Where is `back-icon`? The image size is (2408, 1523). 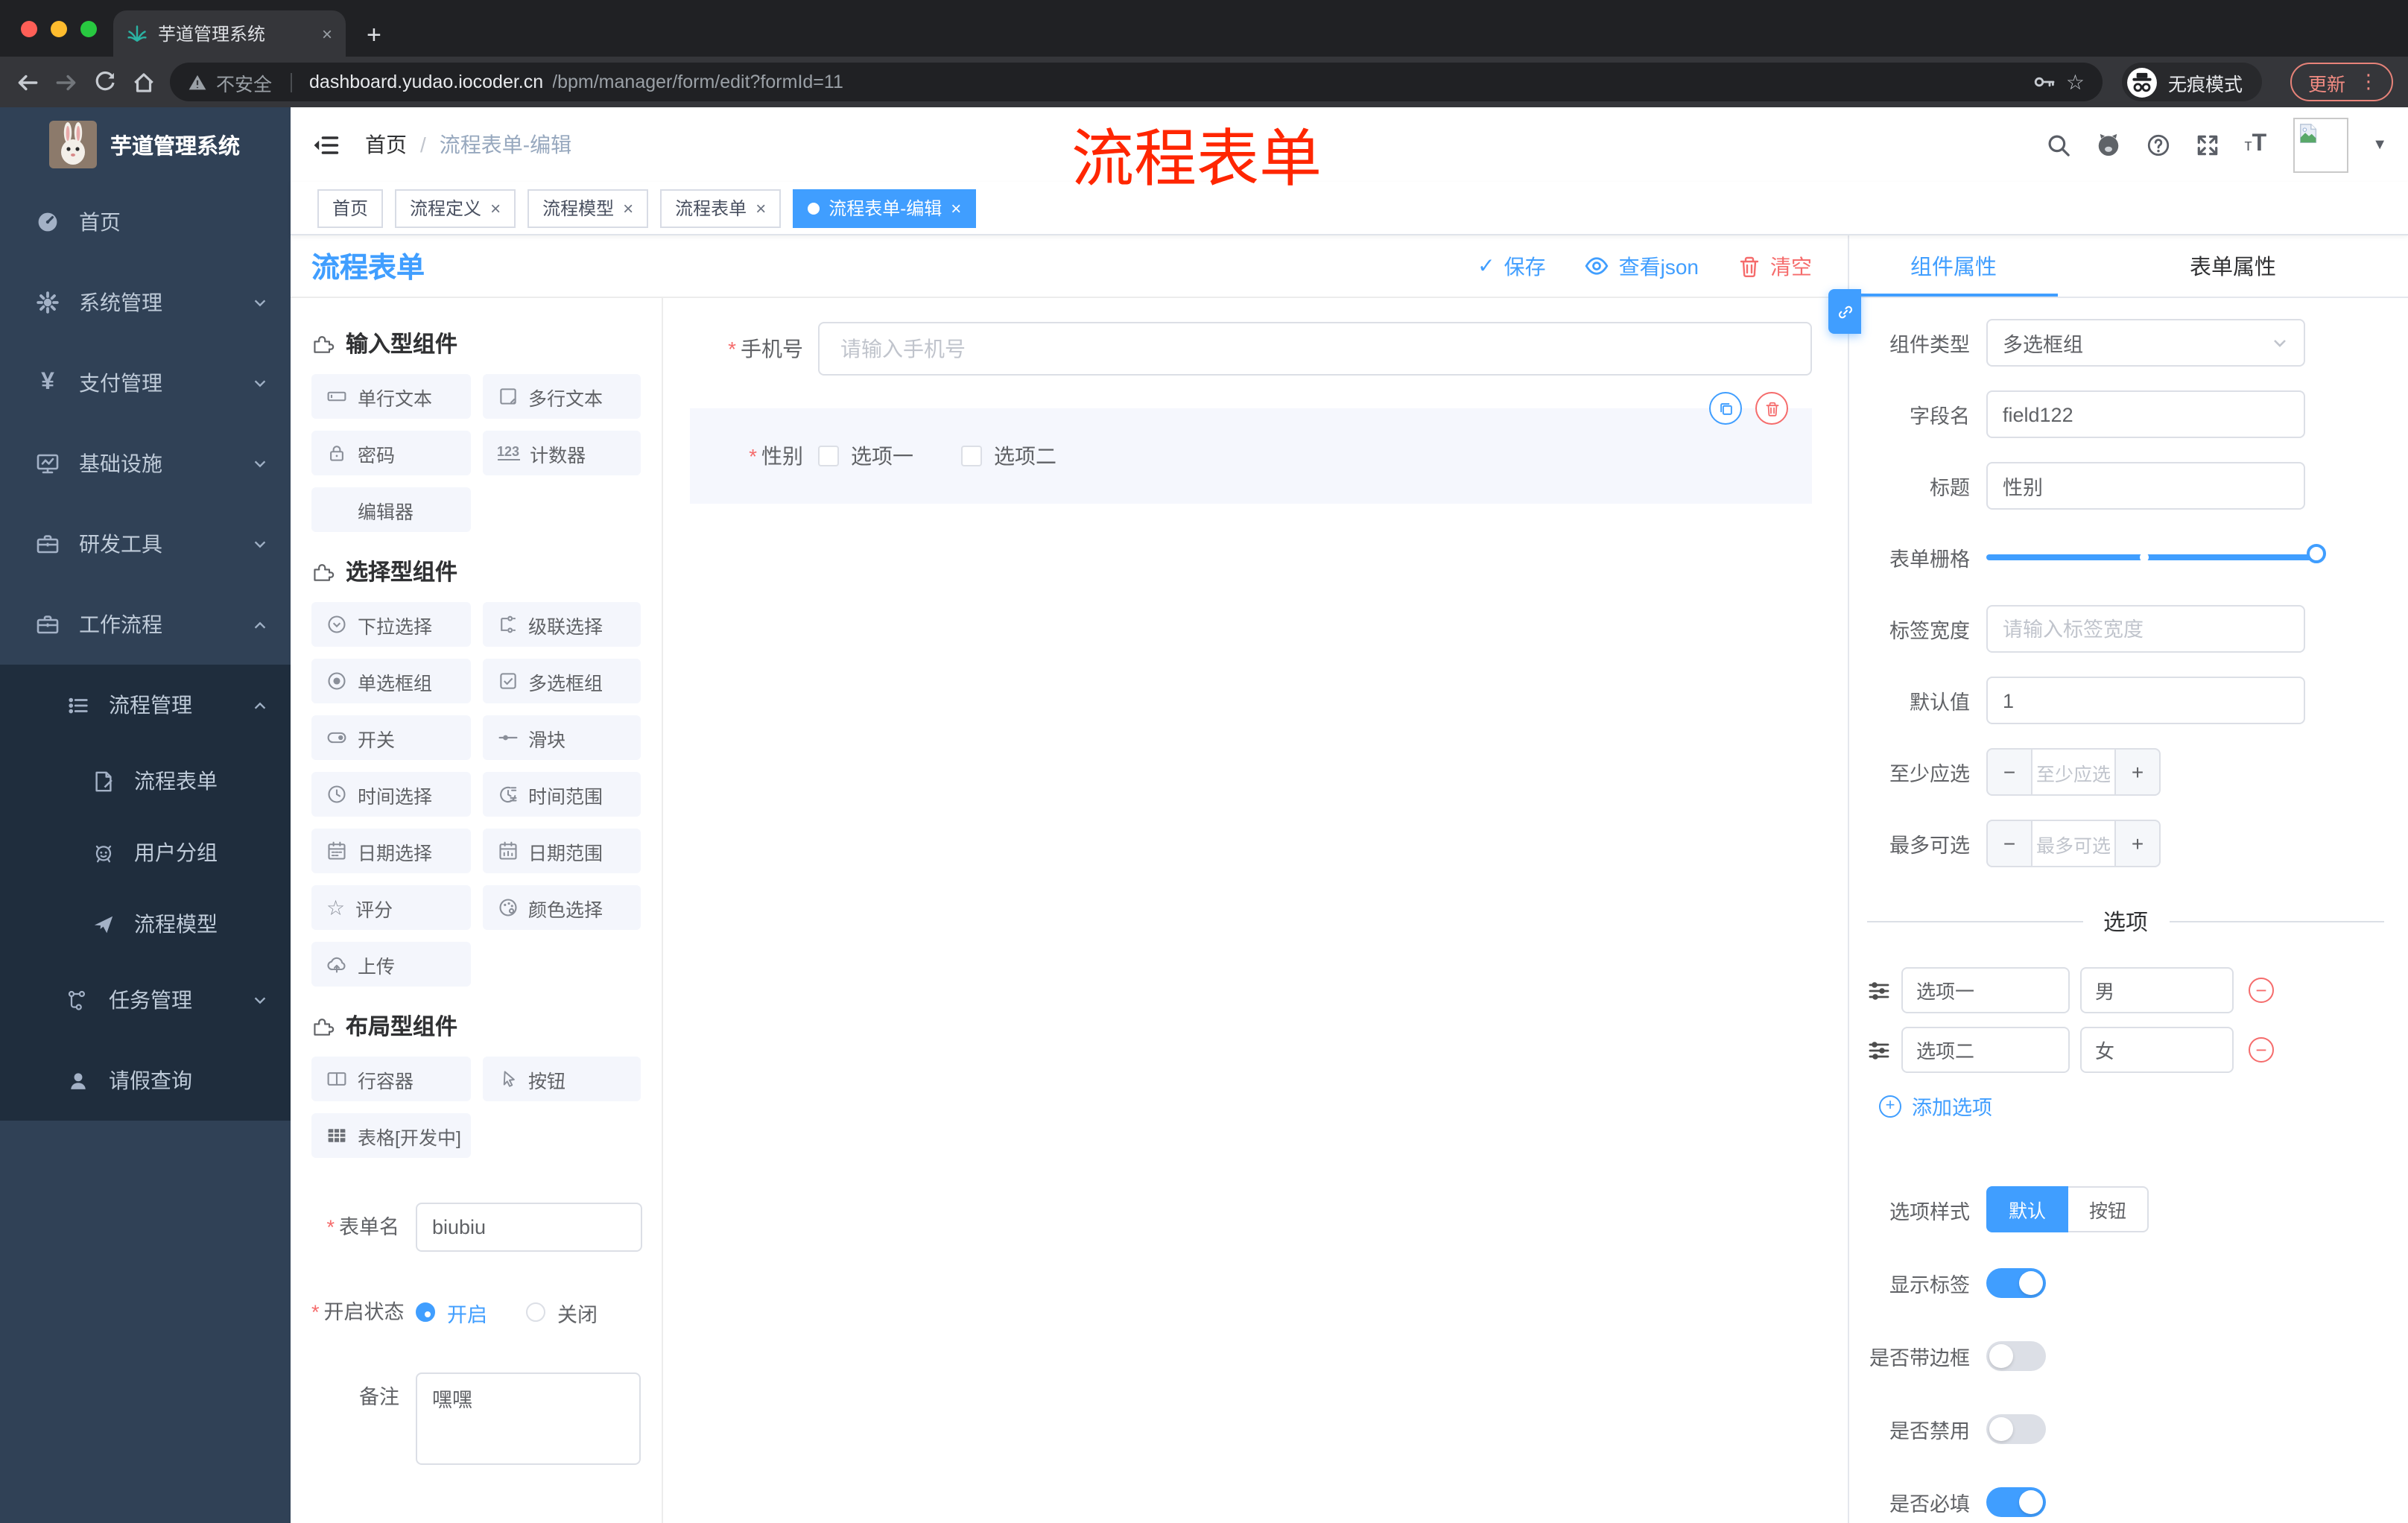 back-icon is located at coordinates (27, 82).